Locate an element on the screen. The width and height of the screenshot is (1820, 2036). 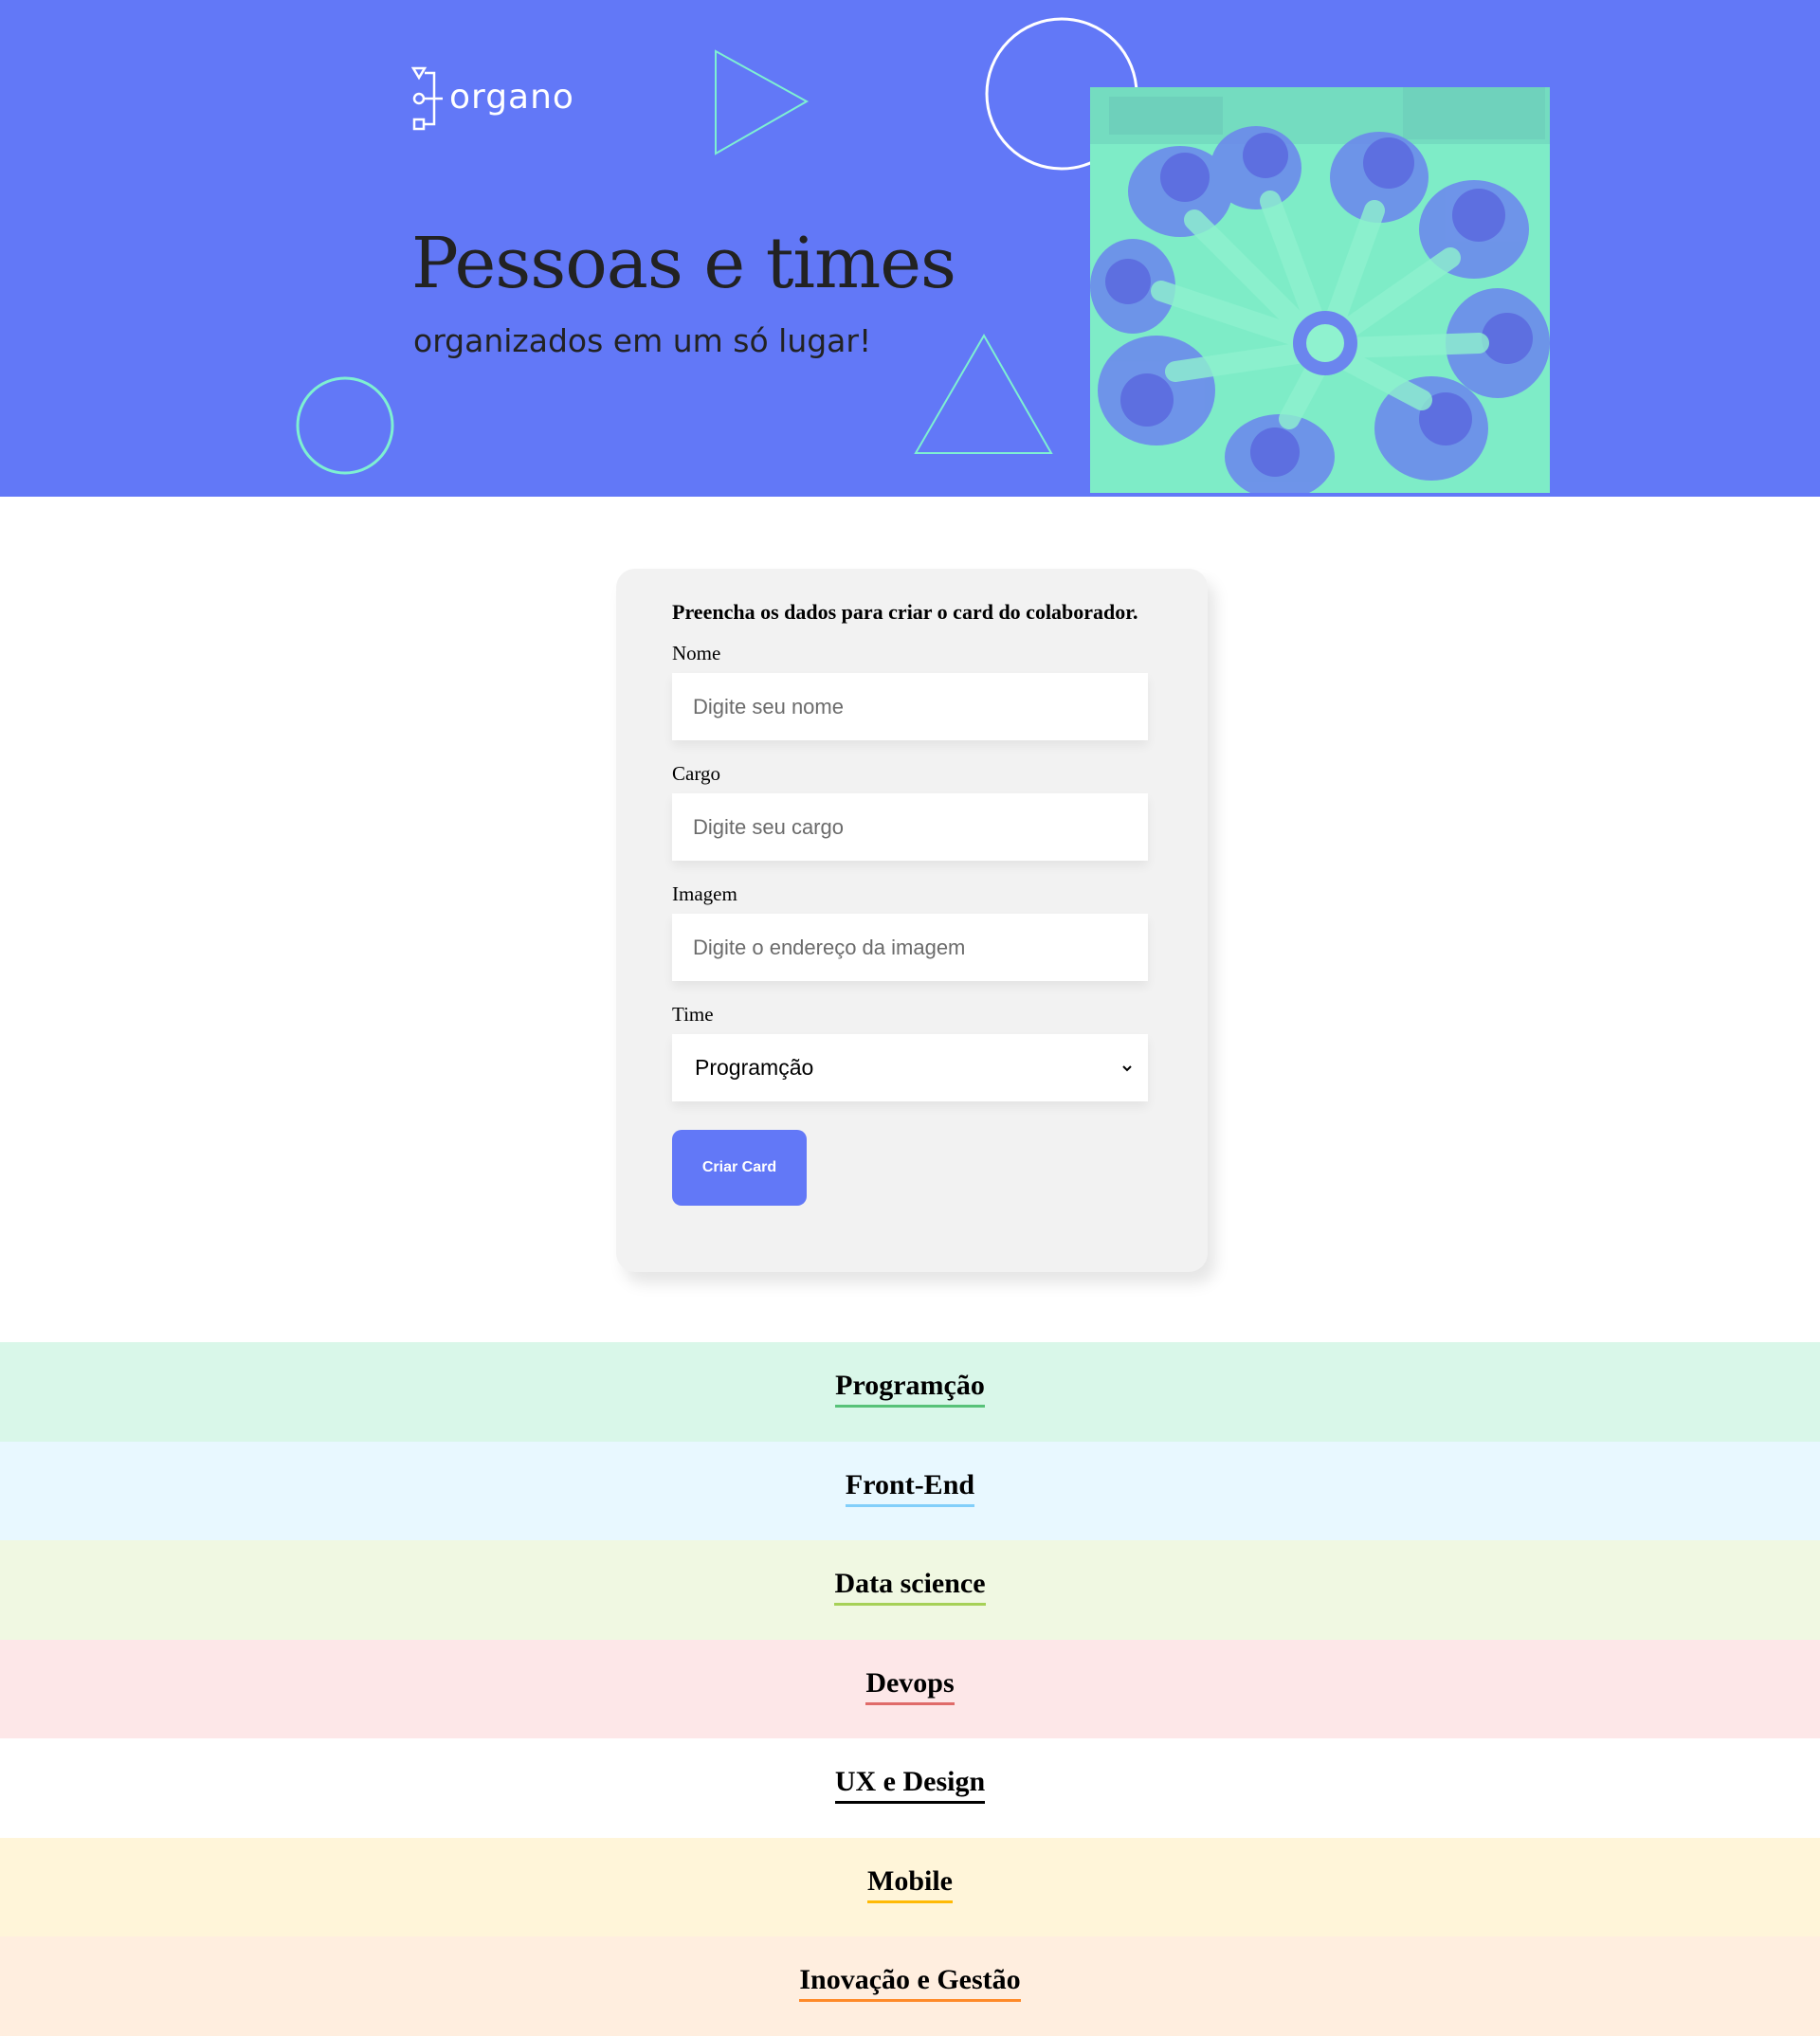
image-label: Imagem is located at coordinates (704, 893).